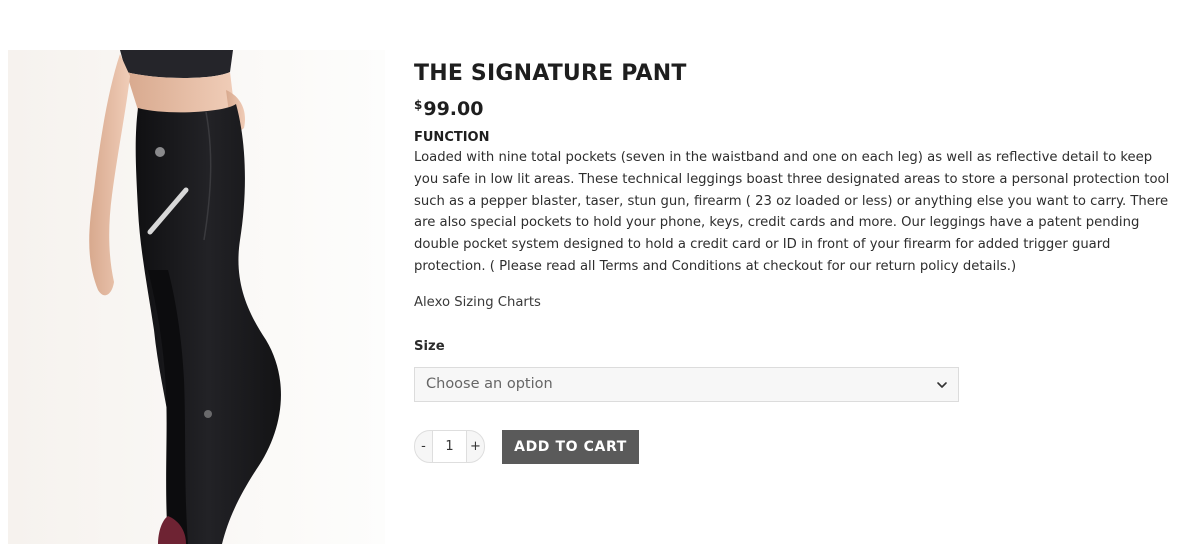 The height and width of the screenshot is (544, 1200). Describe the element at coordinates (452, 137) in the screenshot. I see `function-heading: FUNCTION` at that location.